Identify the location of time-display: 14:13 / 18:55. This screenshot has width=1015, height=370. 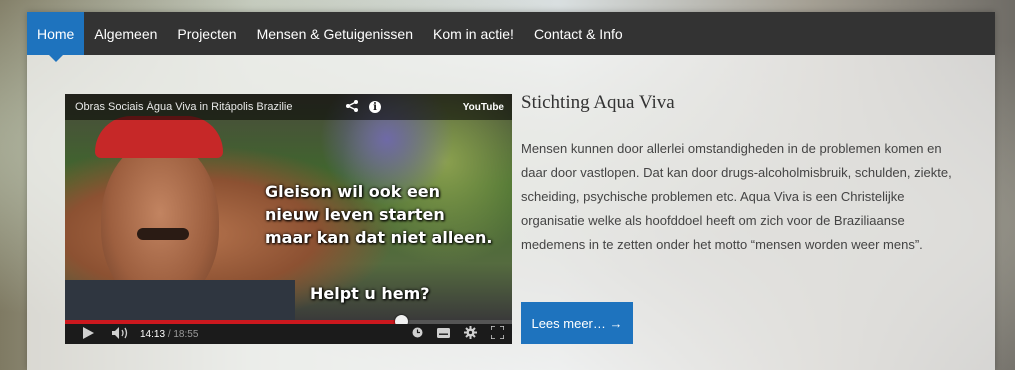
(169, 334).